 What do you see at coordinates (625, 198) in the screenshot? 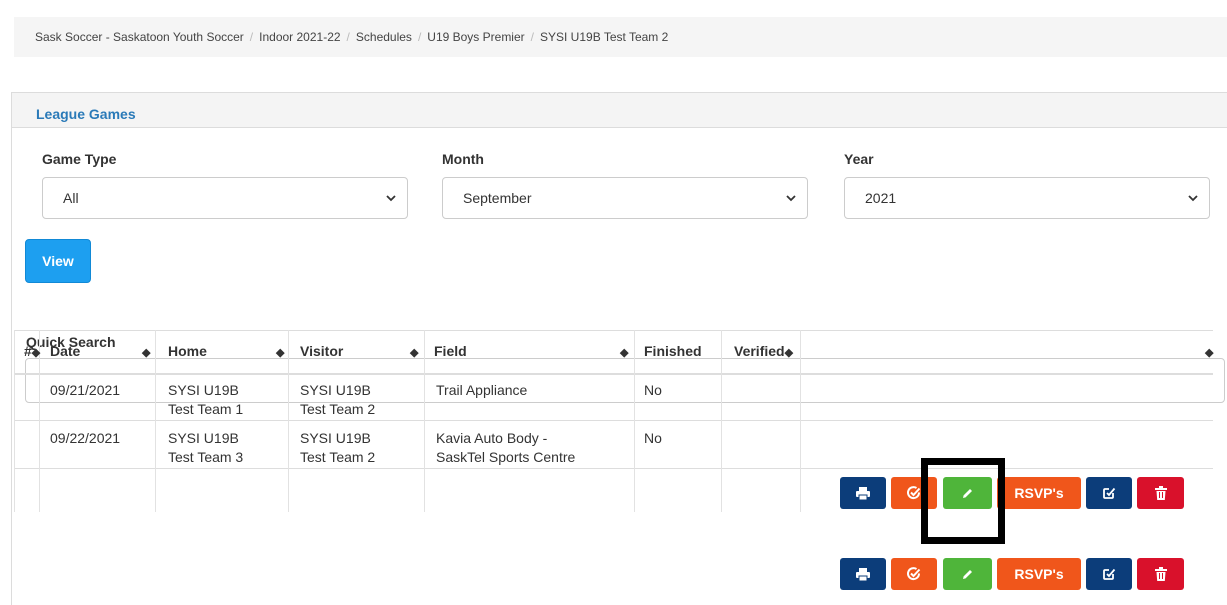
I see `month-select: September` at bounding box center [625, 198].